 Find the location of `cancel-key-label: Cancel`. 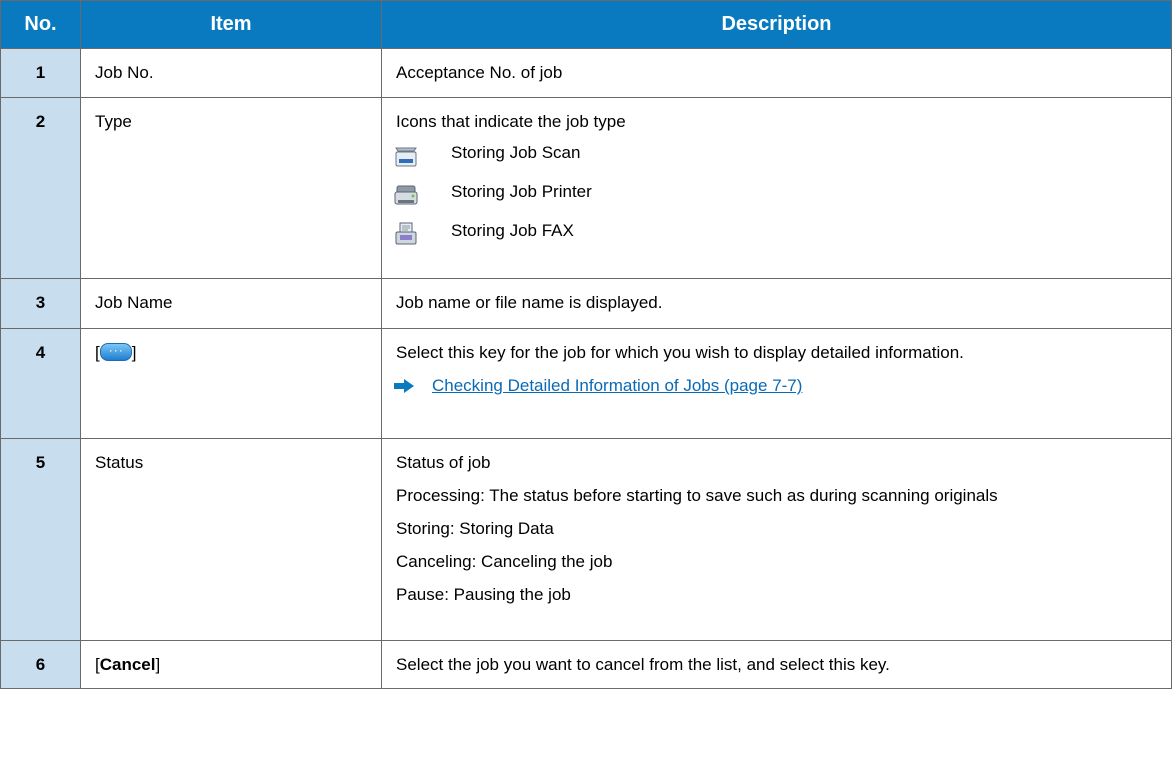

cancel-key-label: Cancel is located at coordinates (127, 664).